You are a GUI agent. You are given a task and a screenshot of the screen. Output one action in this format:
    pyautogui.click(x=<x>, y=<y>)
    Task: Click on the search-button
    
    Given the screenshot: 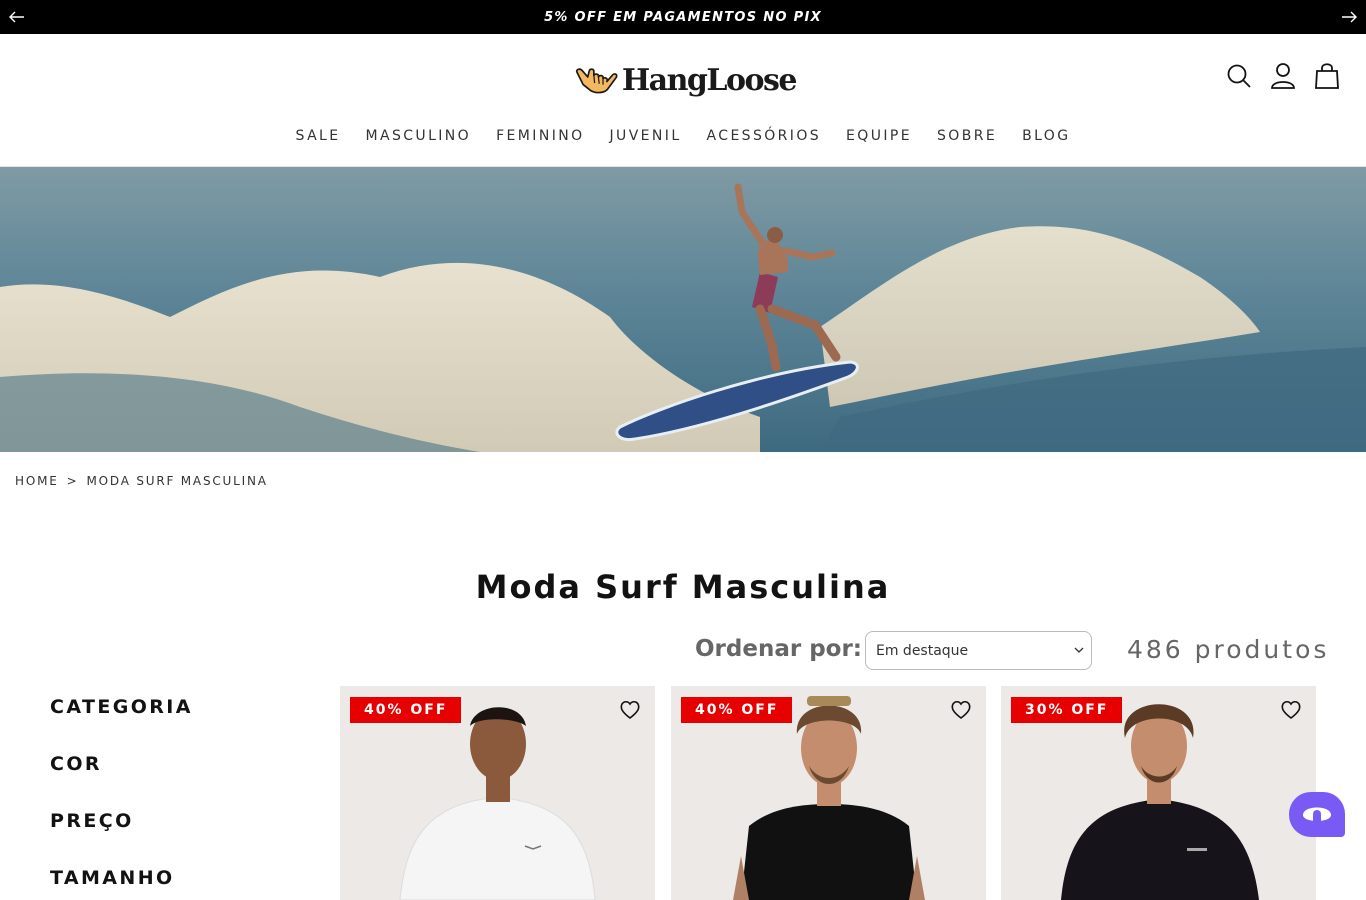 What is the action you would take?
    pyautogui.click(x=1239, y=76)
    